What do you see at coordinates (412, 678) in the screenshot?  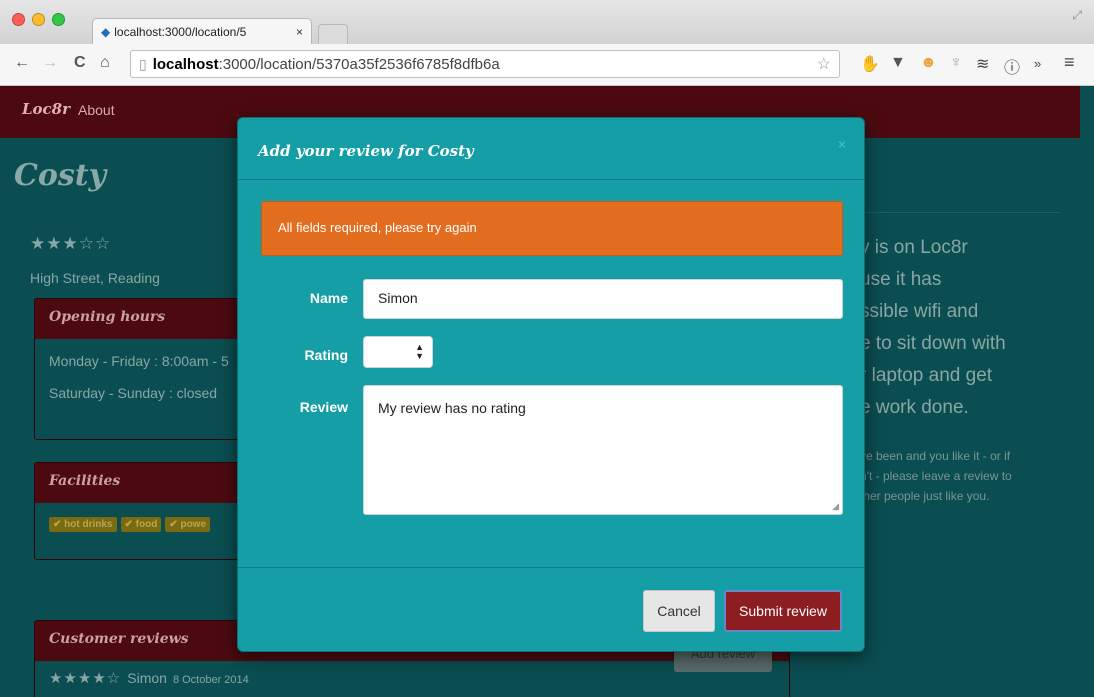 I see `review-item: ★★★★☆ Simon 8 October 2014` at bounding box center [412, 678].